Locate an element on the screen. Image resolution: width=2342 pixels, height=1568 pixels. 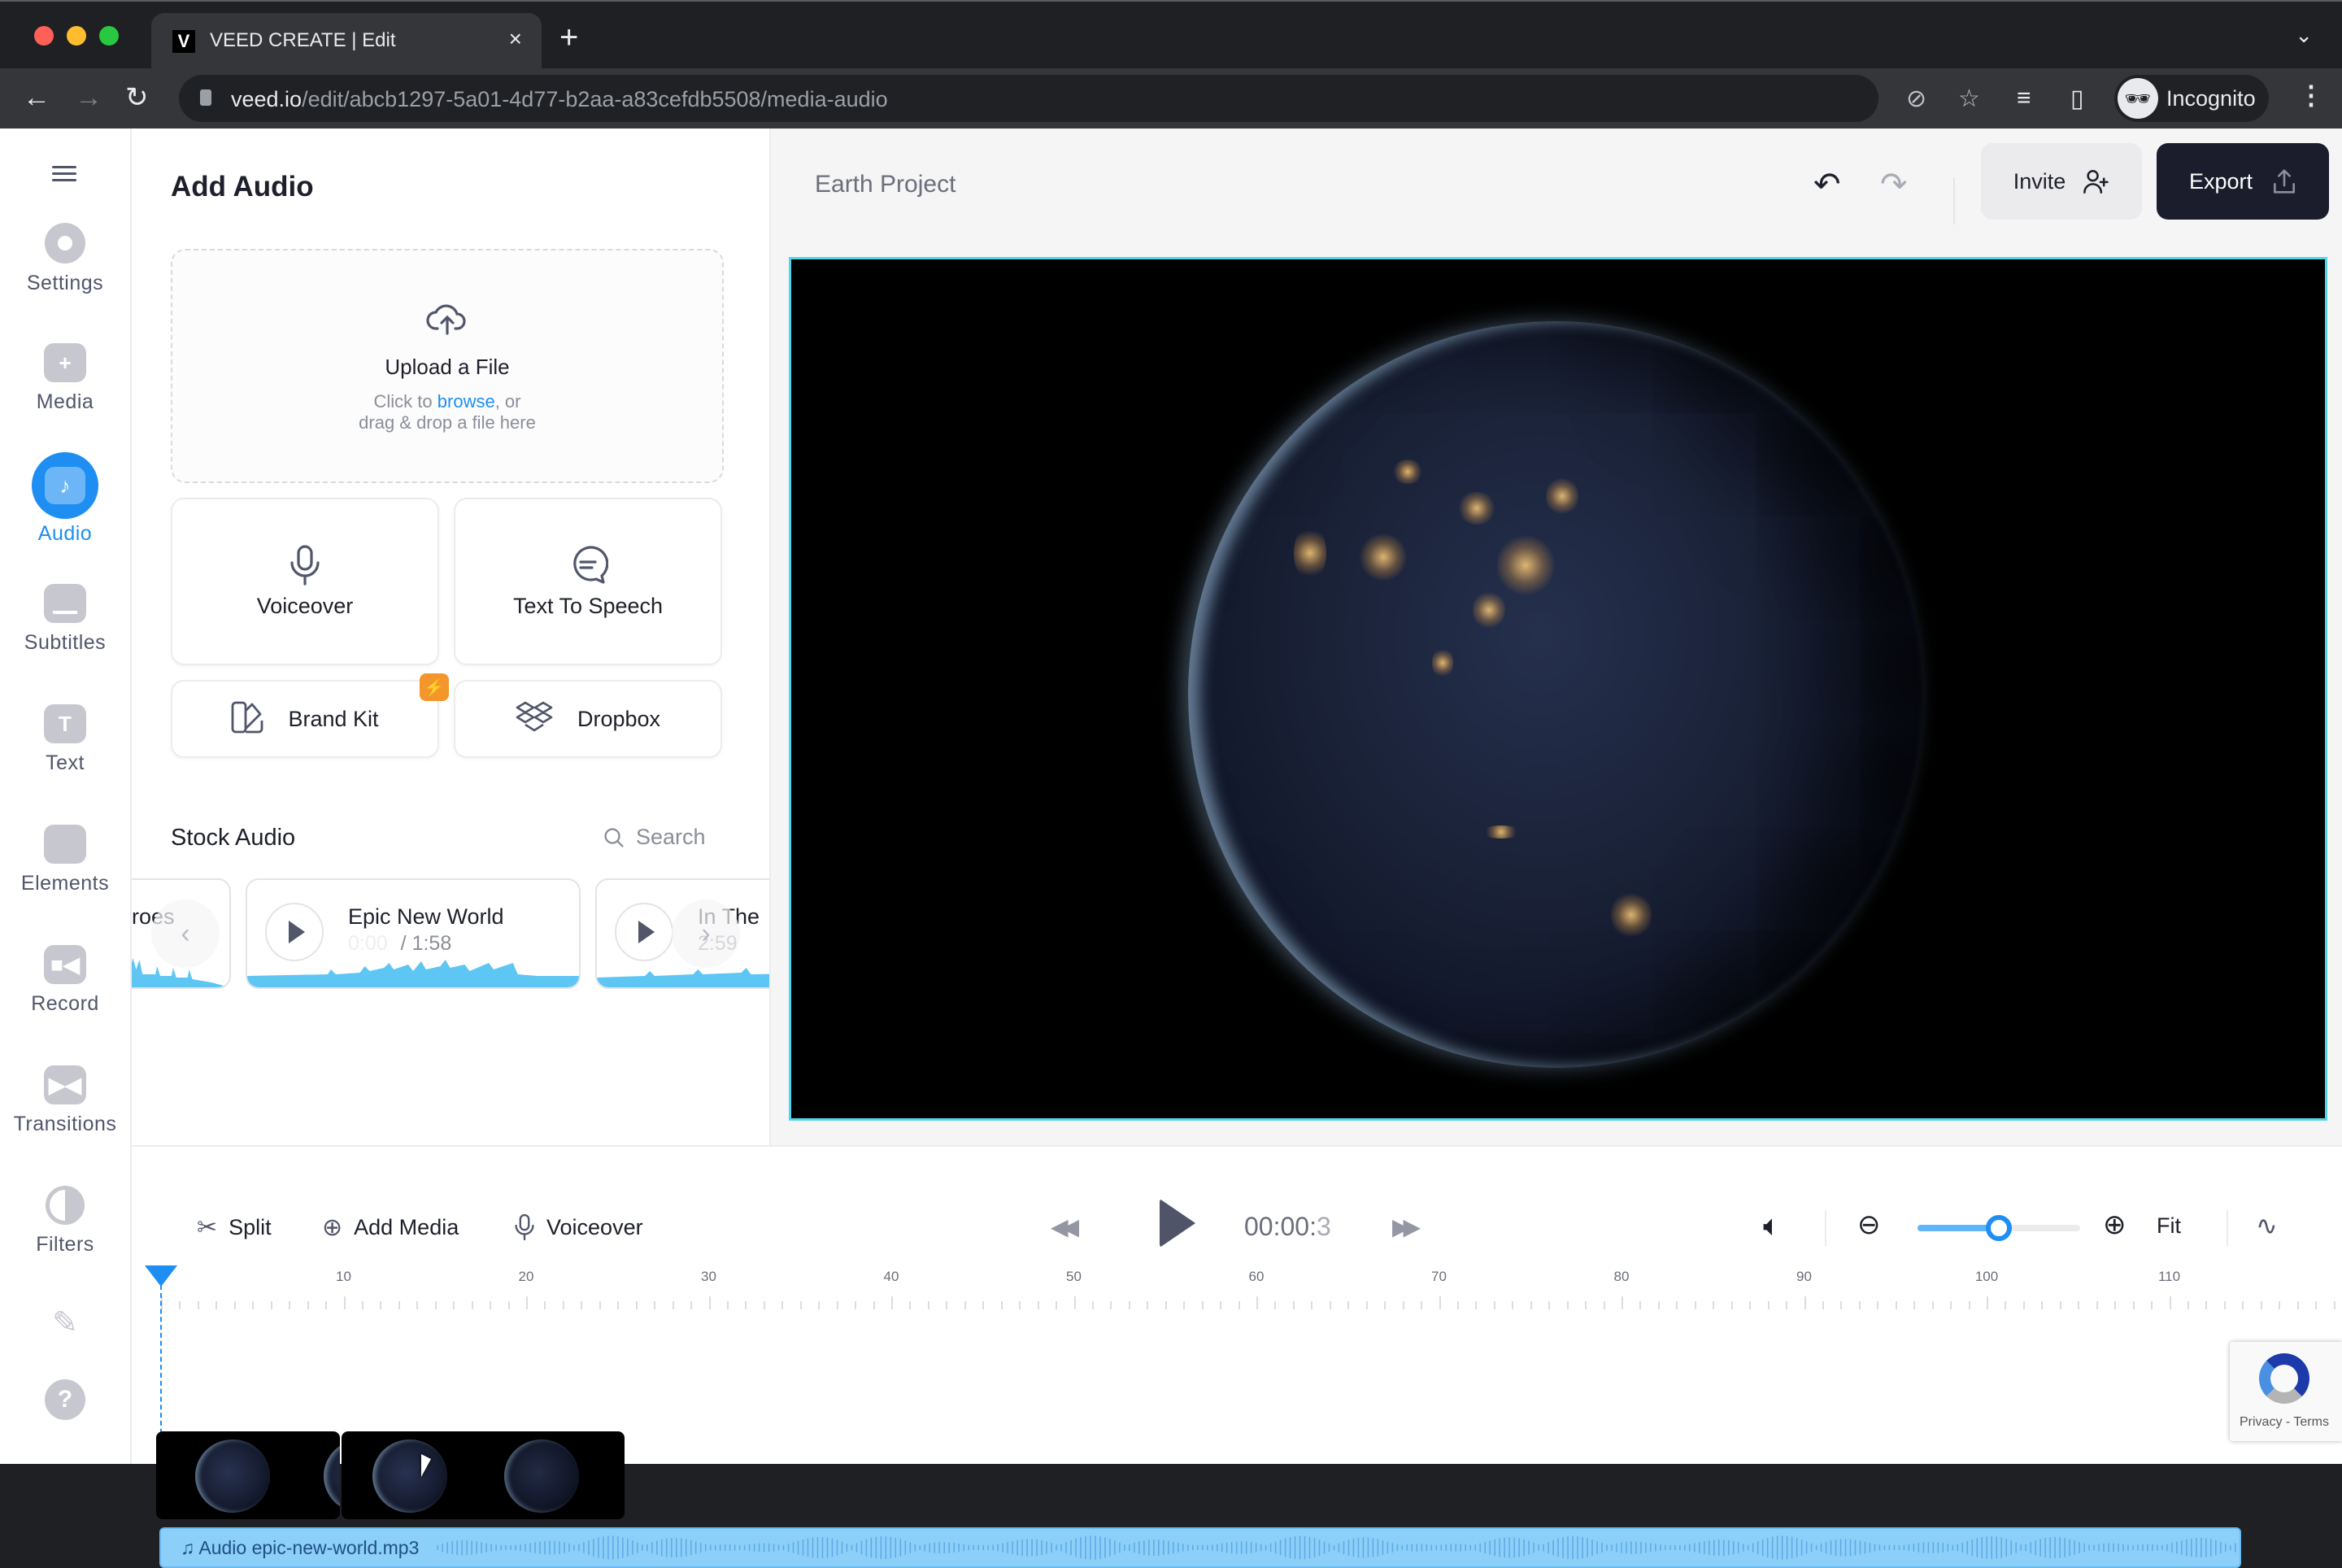
skip-forward-icon: ▶▶ is located at coordinates (1406, 1226).